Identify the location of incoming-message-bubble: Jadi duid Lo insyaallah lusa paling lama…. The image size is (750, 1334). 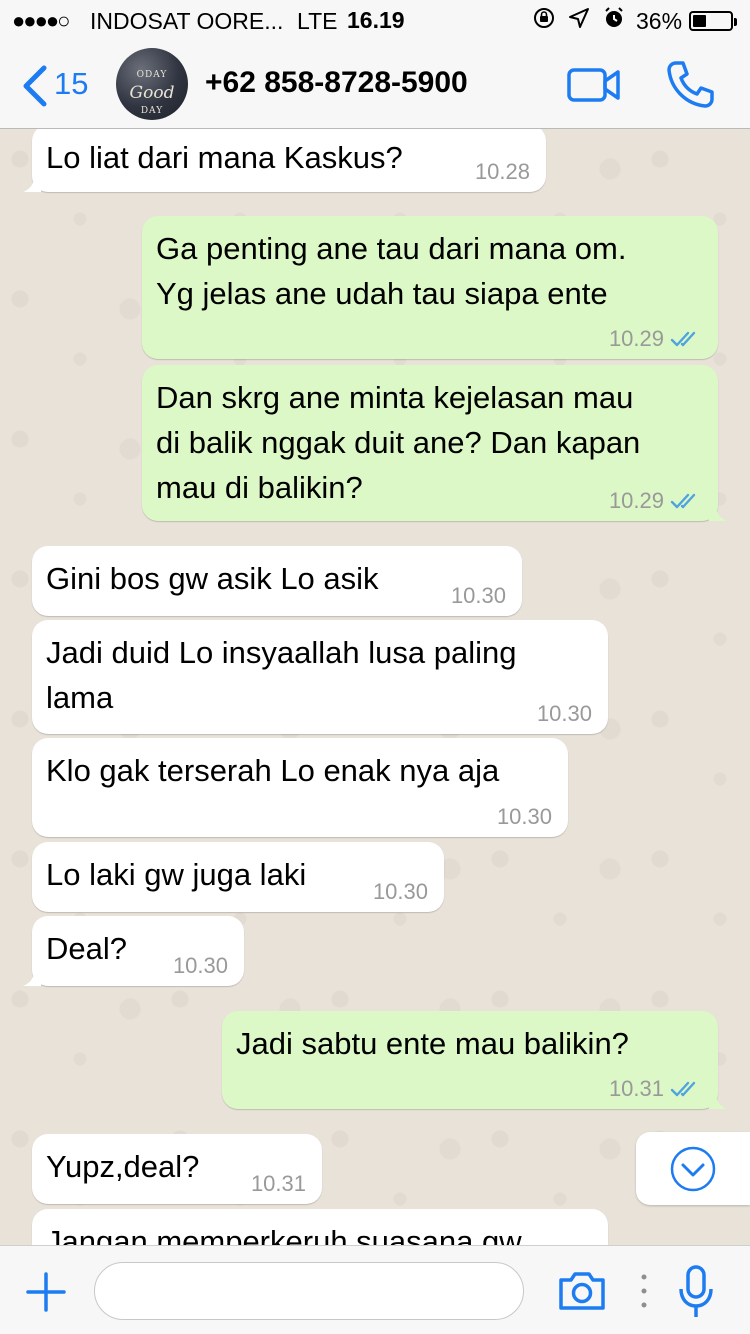
(320, 677).